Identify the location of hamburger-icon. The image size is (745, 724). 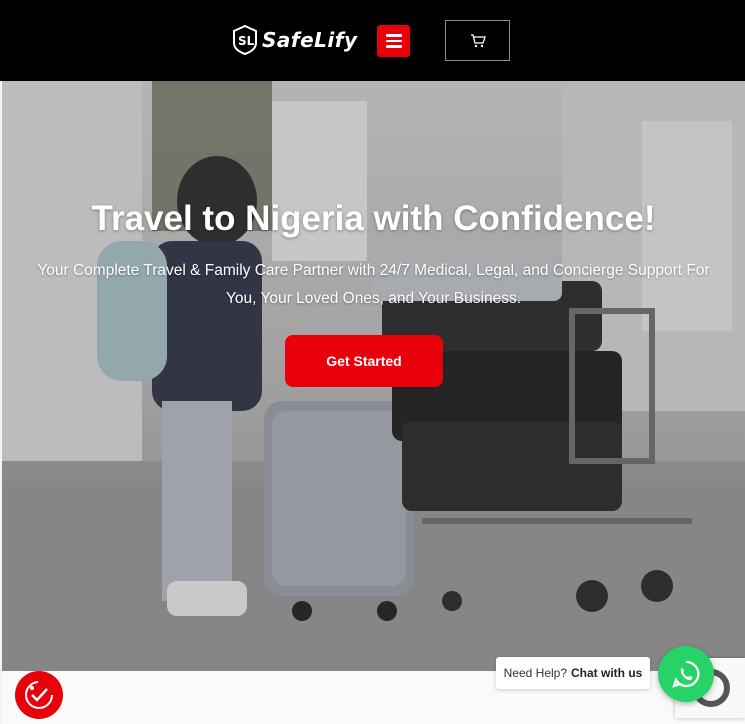
(393, 35).